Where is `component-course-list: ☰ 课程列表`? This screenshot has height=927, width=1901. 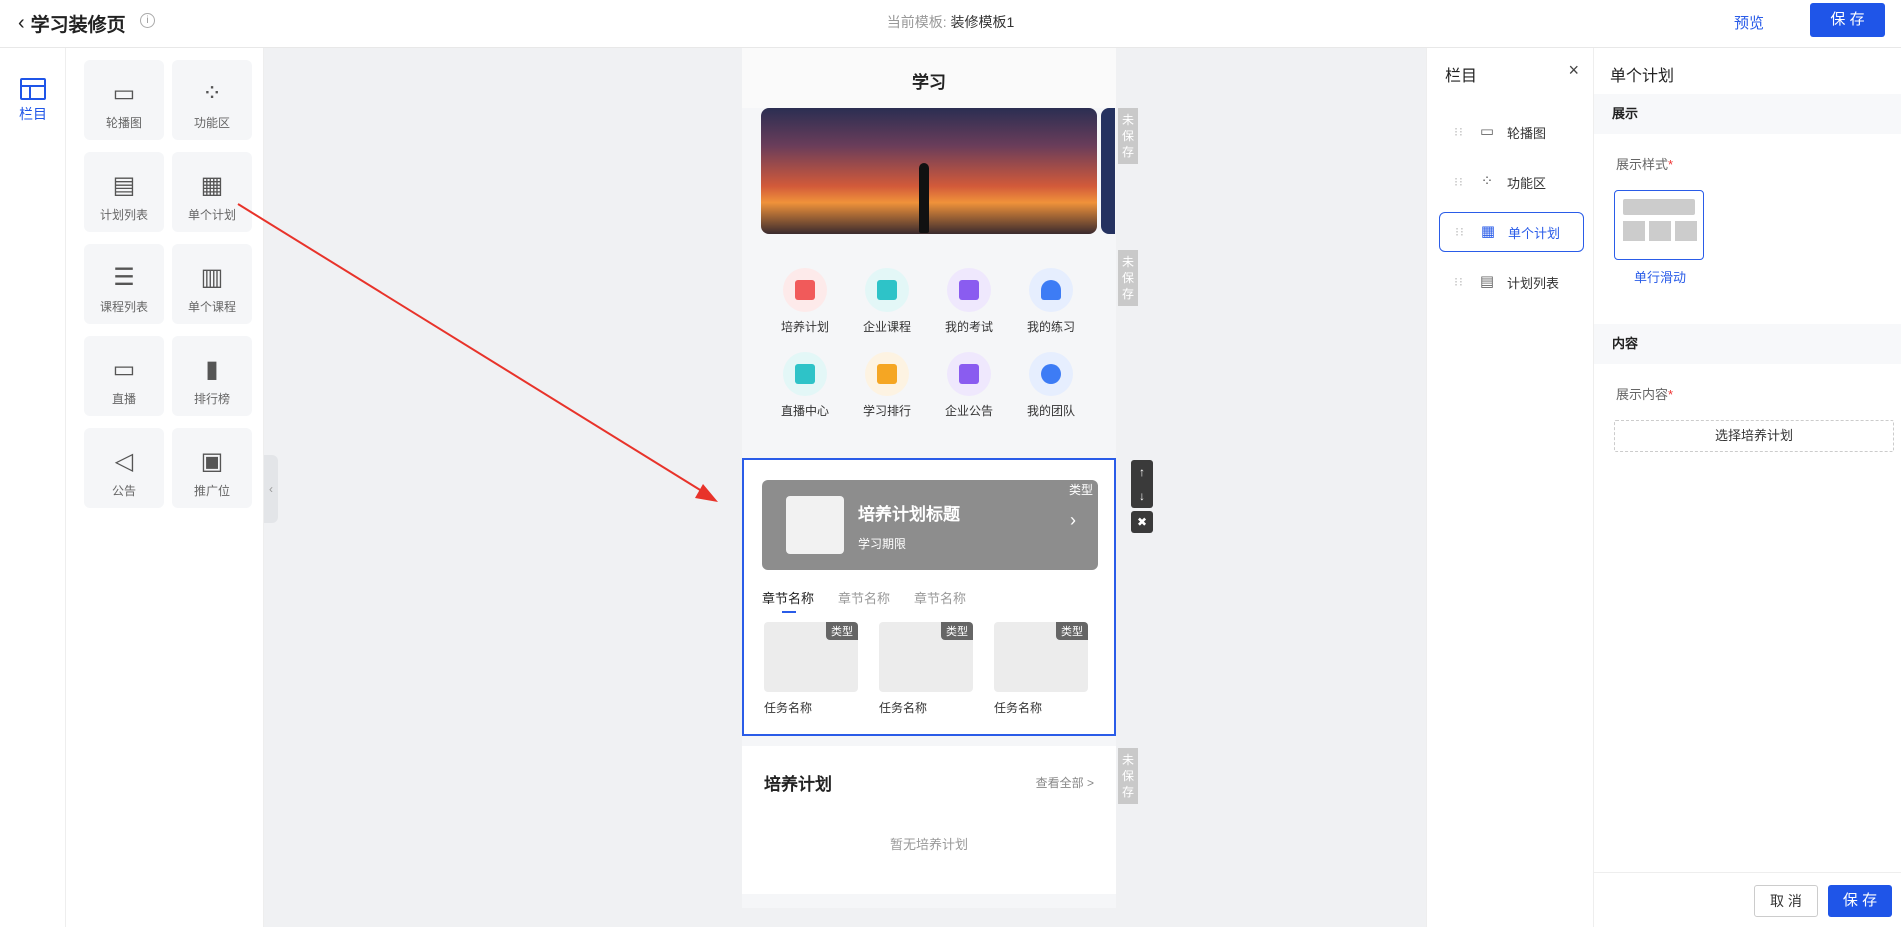
component-course-list: ☰ 课程列表 is located at coordinates (124, 284).